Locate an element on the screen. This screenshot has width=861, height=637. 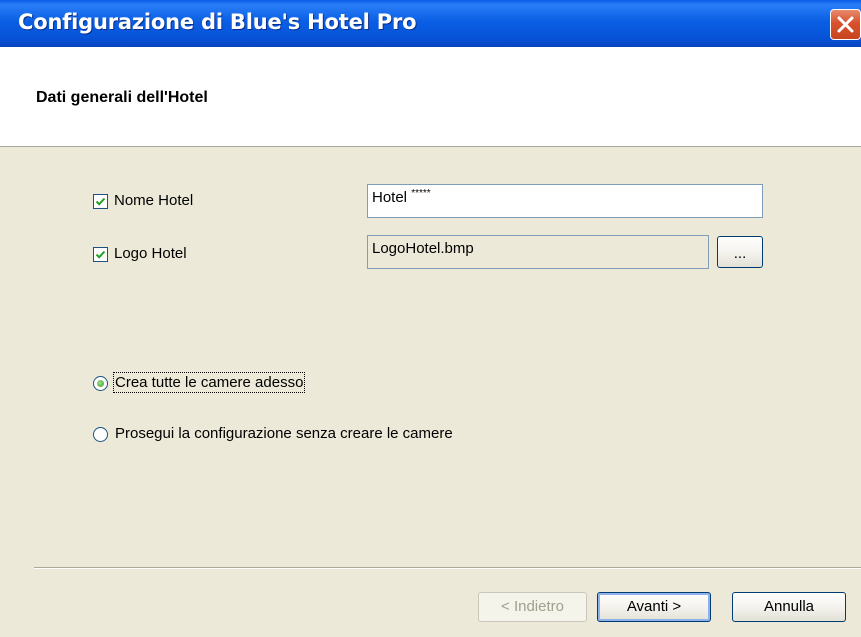
footer-separator is located at coordinates (447, 568).